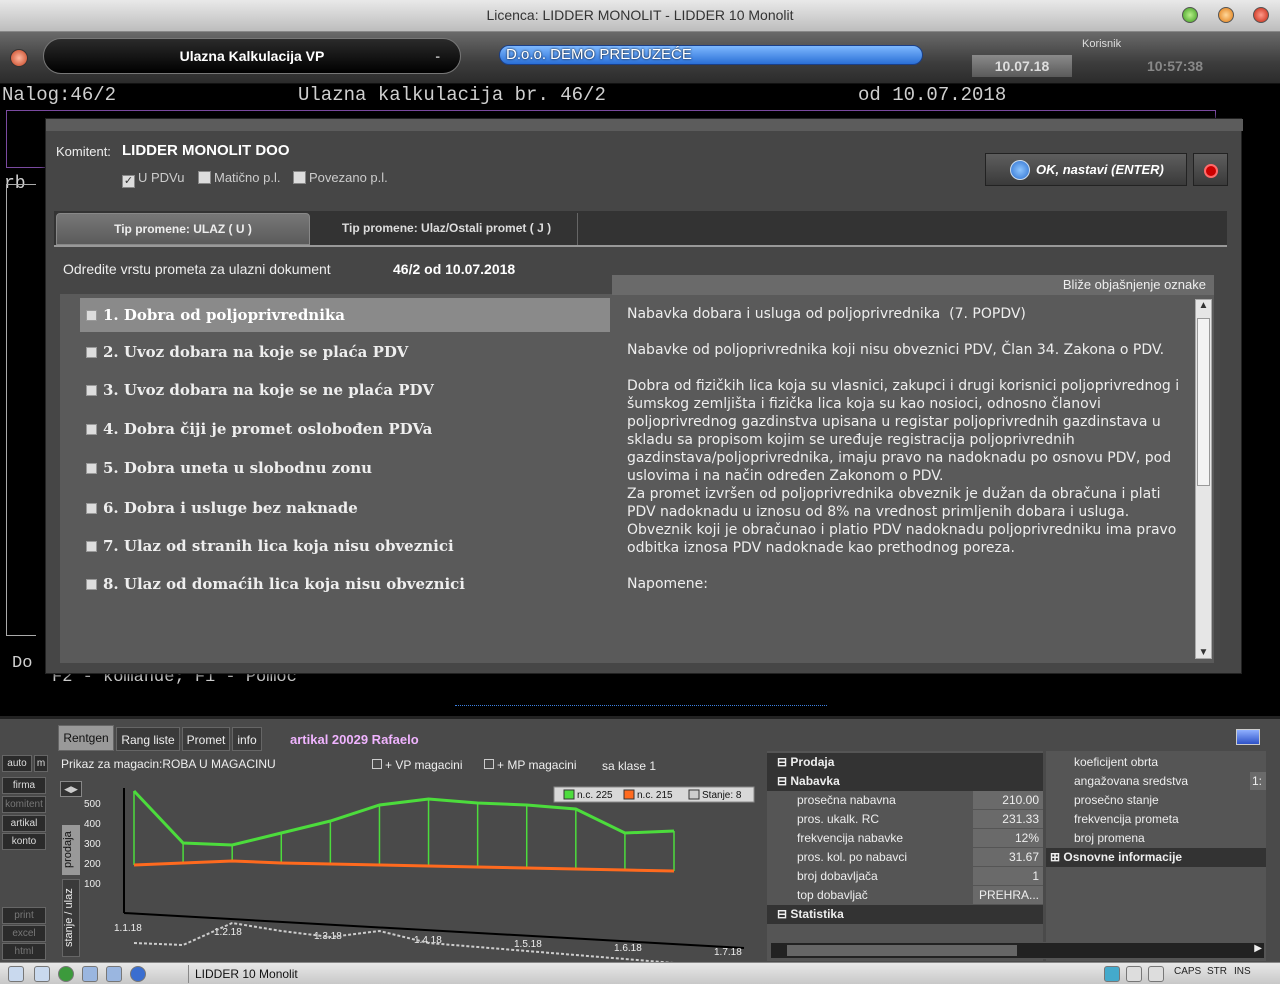 The width and height of the screenshot is (1280, 984). Describe the element at coordinates (1242, 971) in the screenshot. I see `ins-indicator: INS` at that location.